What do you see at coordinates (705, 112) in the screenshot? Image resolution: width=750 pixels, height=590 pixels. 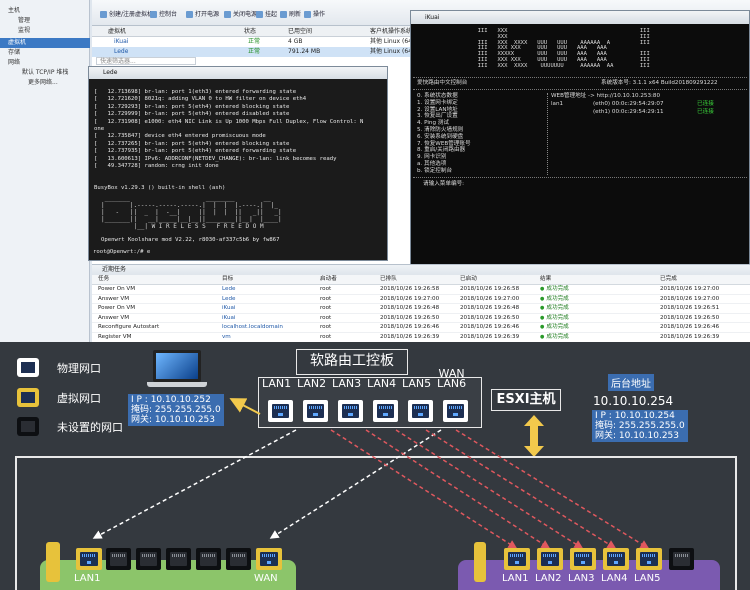 I see `ikuai-wan-status: 已连接` at bounding box center [705, 112].